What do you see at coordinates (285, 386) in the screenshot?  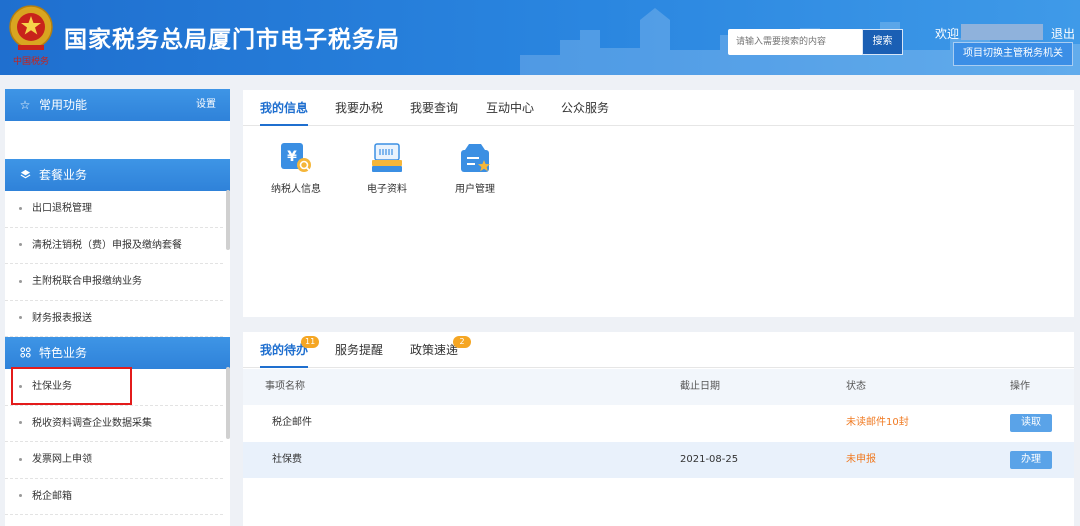 I see `column-header-item-name: 事项名称` at bounding box center [285, 386].